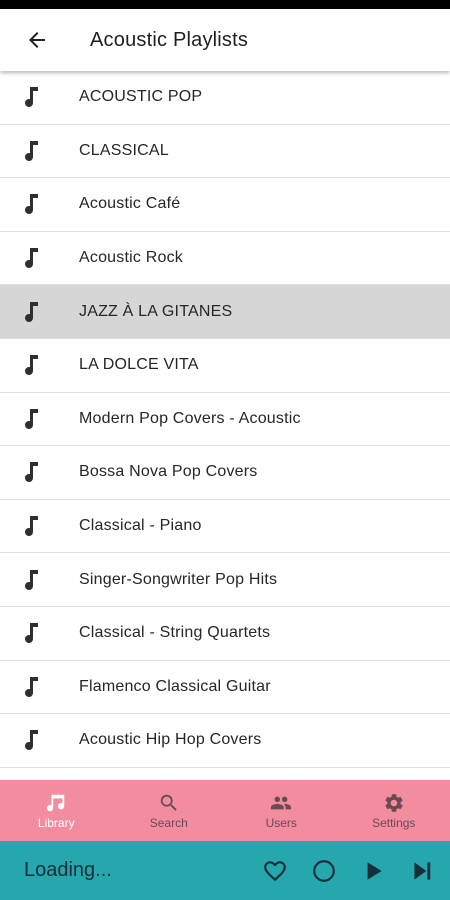  What do you see at coordinates (178, 579) in the screenshot?
I see `playlist-title: Singer-Songwriter Pop Hits` at bounding box center [178, 579].